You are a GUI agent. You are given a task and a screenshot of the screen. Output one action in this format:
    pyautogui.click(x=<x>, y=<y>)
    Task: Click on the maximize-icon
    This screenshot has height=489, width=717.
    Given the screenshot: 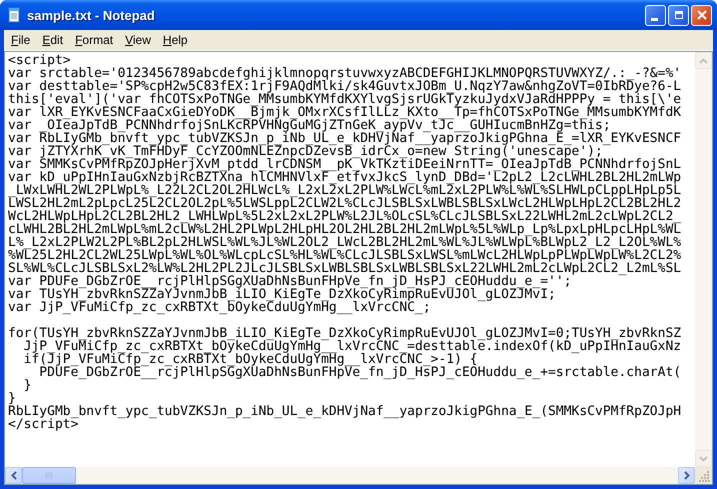 What is the action you would take?
    pyautogui.click(x=679, y=15)
    